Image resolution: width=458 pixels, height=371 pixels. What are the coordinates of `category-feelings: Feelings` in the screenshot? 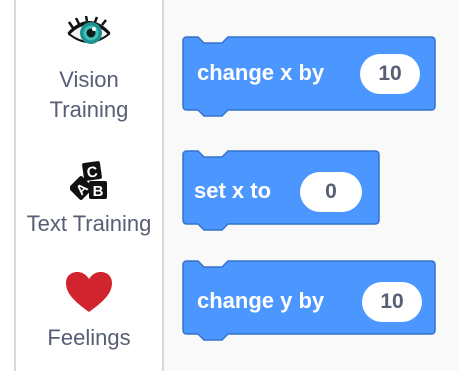 It's located at (89, 315).